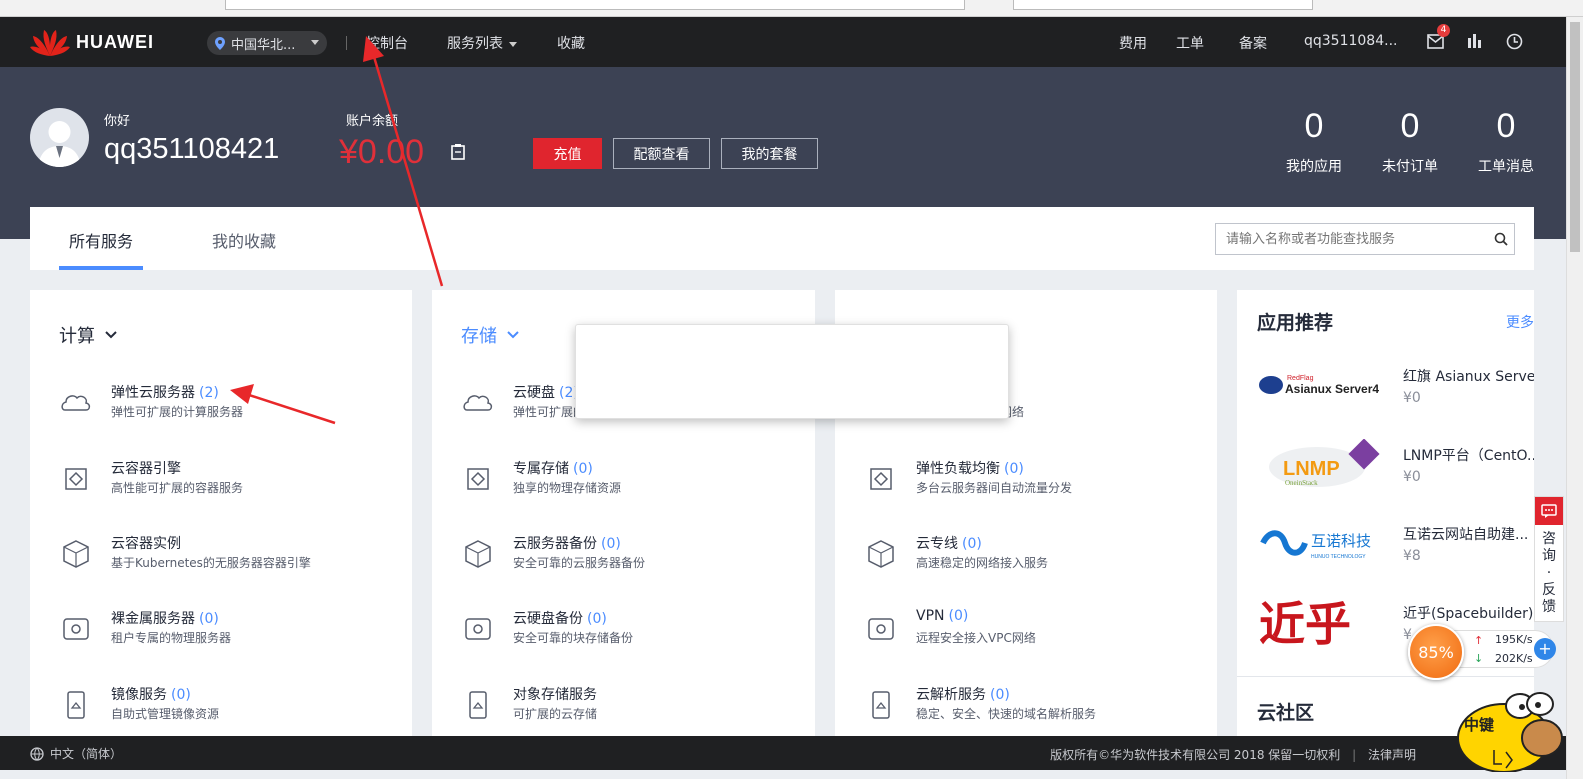 Image resolution: width=1583 pixels, height=779 pixels. Describe the element at coordinates (387, 43) in the screenshot. I see `nav-console: 控制台` at that location.